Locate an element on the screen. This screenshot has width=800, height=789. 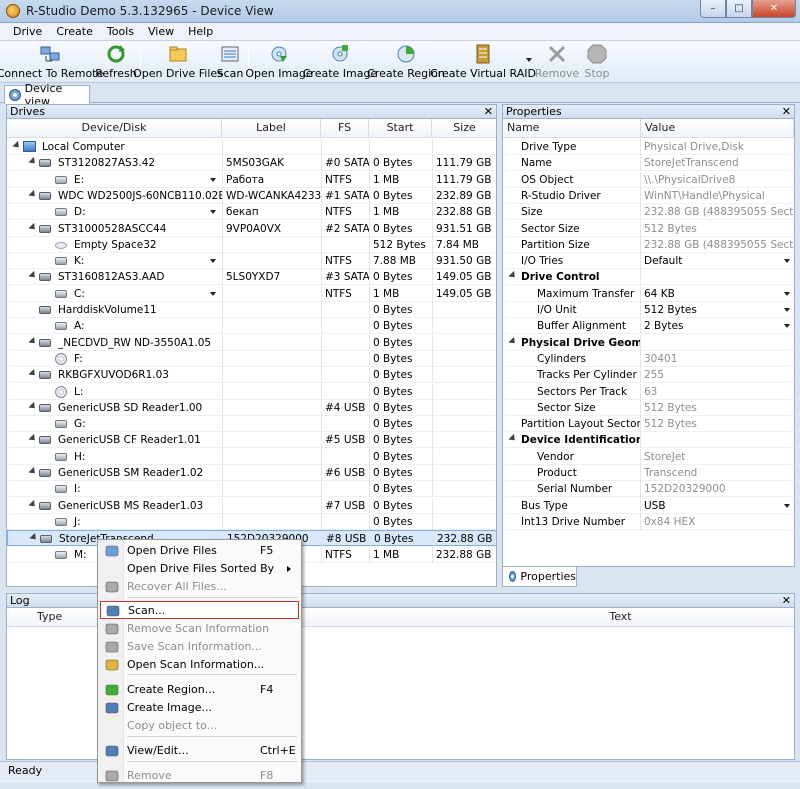
drive-row: C: NTFS 1 MB 149.05 GB is located at coordinates (251, 293).